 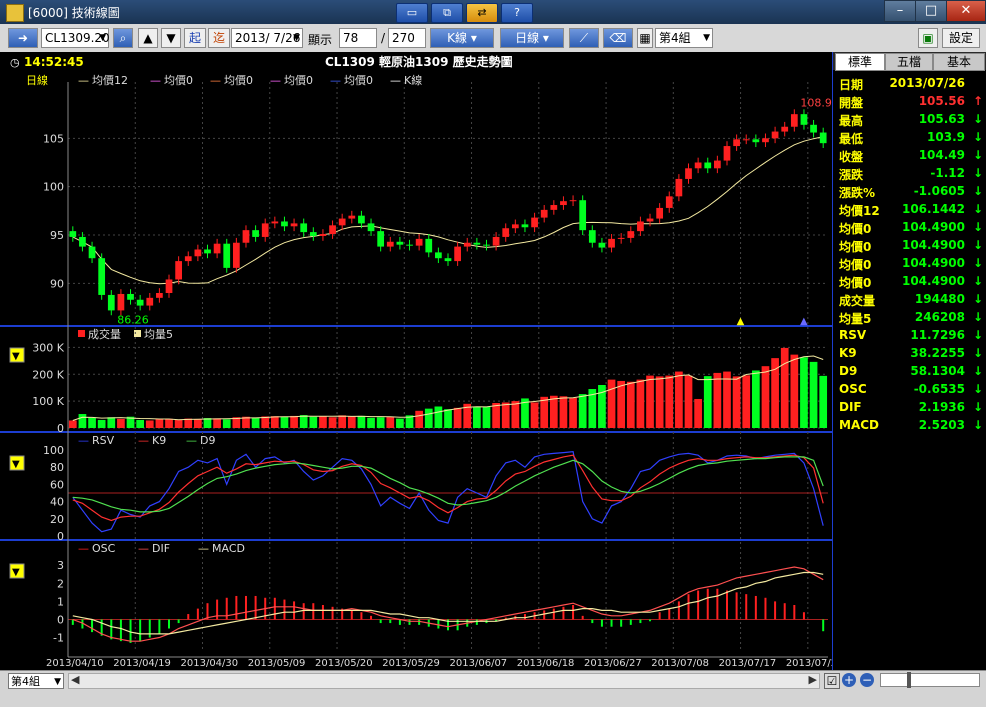 What do you see at coordinates (57, 467) in the screenshot?
I see `kd-tick-label: 80` at bounding box center [57, 467].